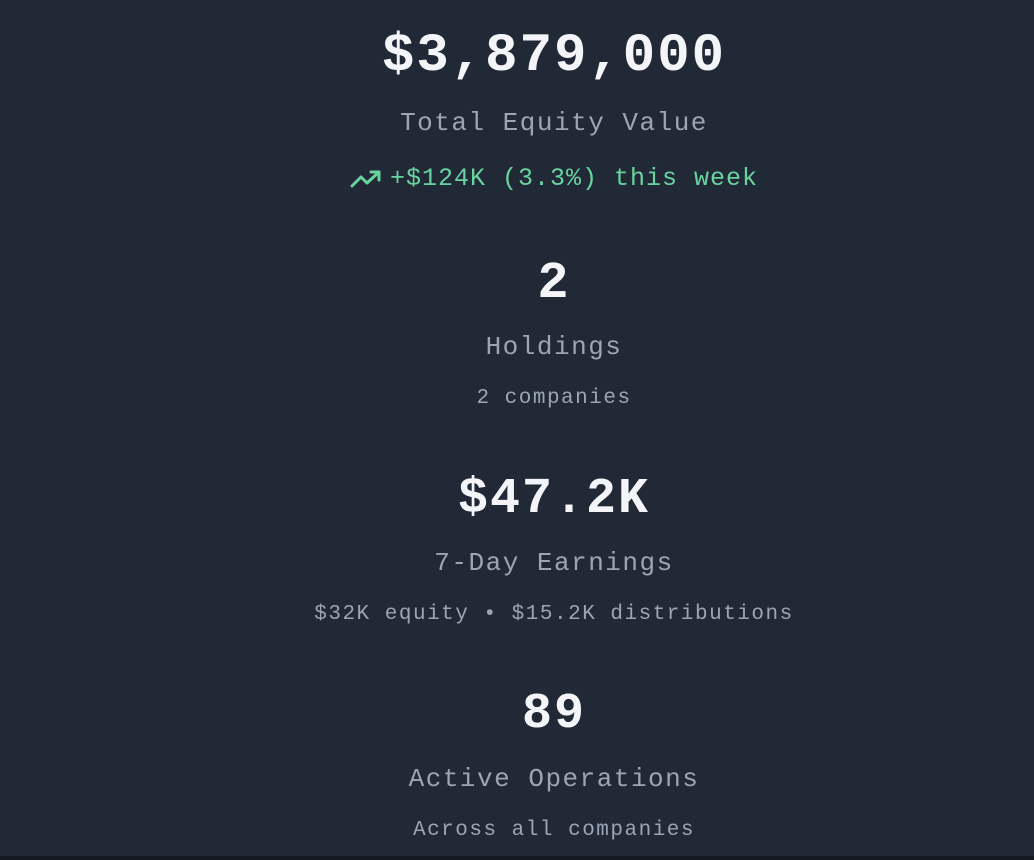  I want to click on operations-value: 89, so click(553, 714).